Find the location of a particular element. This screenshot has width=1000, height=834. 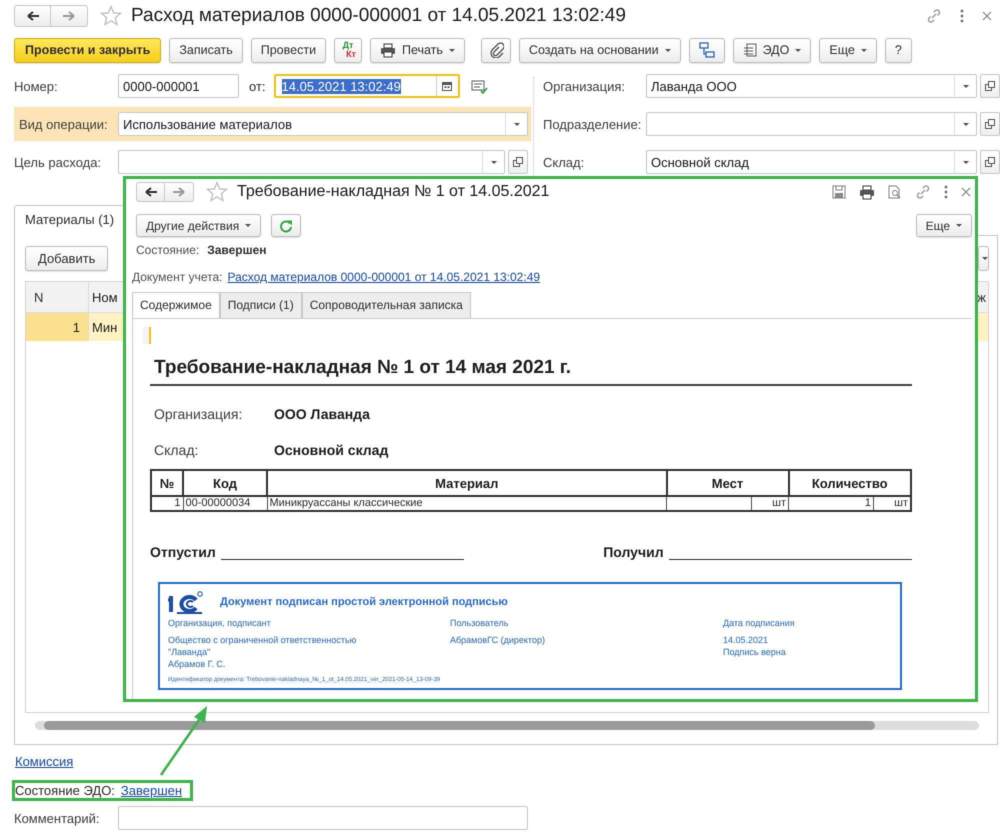

window-title: Расход материалов 0000-000001 от 14.05.2021 13:02:49 is located at coordinates (378, 16).